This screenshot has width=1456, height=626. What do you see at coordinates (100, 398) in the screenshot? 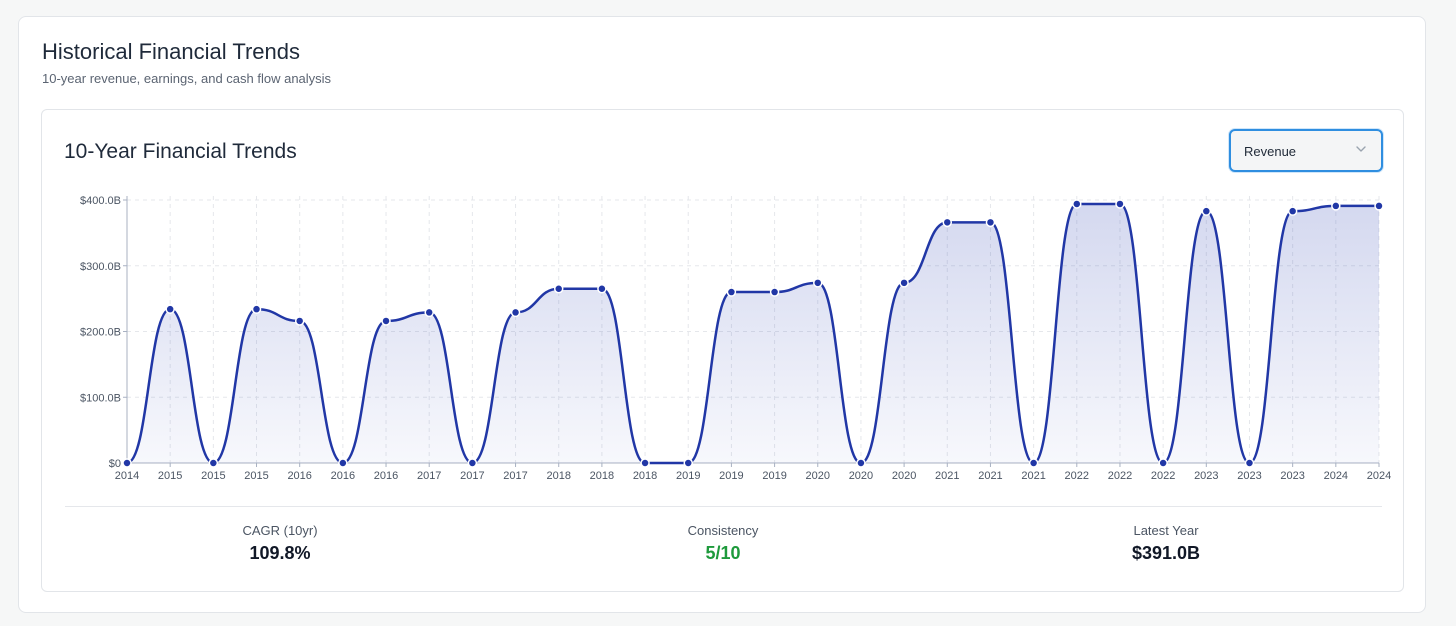
I see `y-tick-label: $100.0B` at bounding box center [100, 398].